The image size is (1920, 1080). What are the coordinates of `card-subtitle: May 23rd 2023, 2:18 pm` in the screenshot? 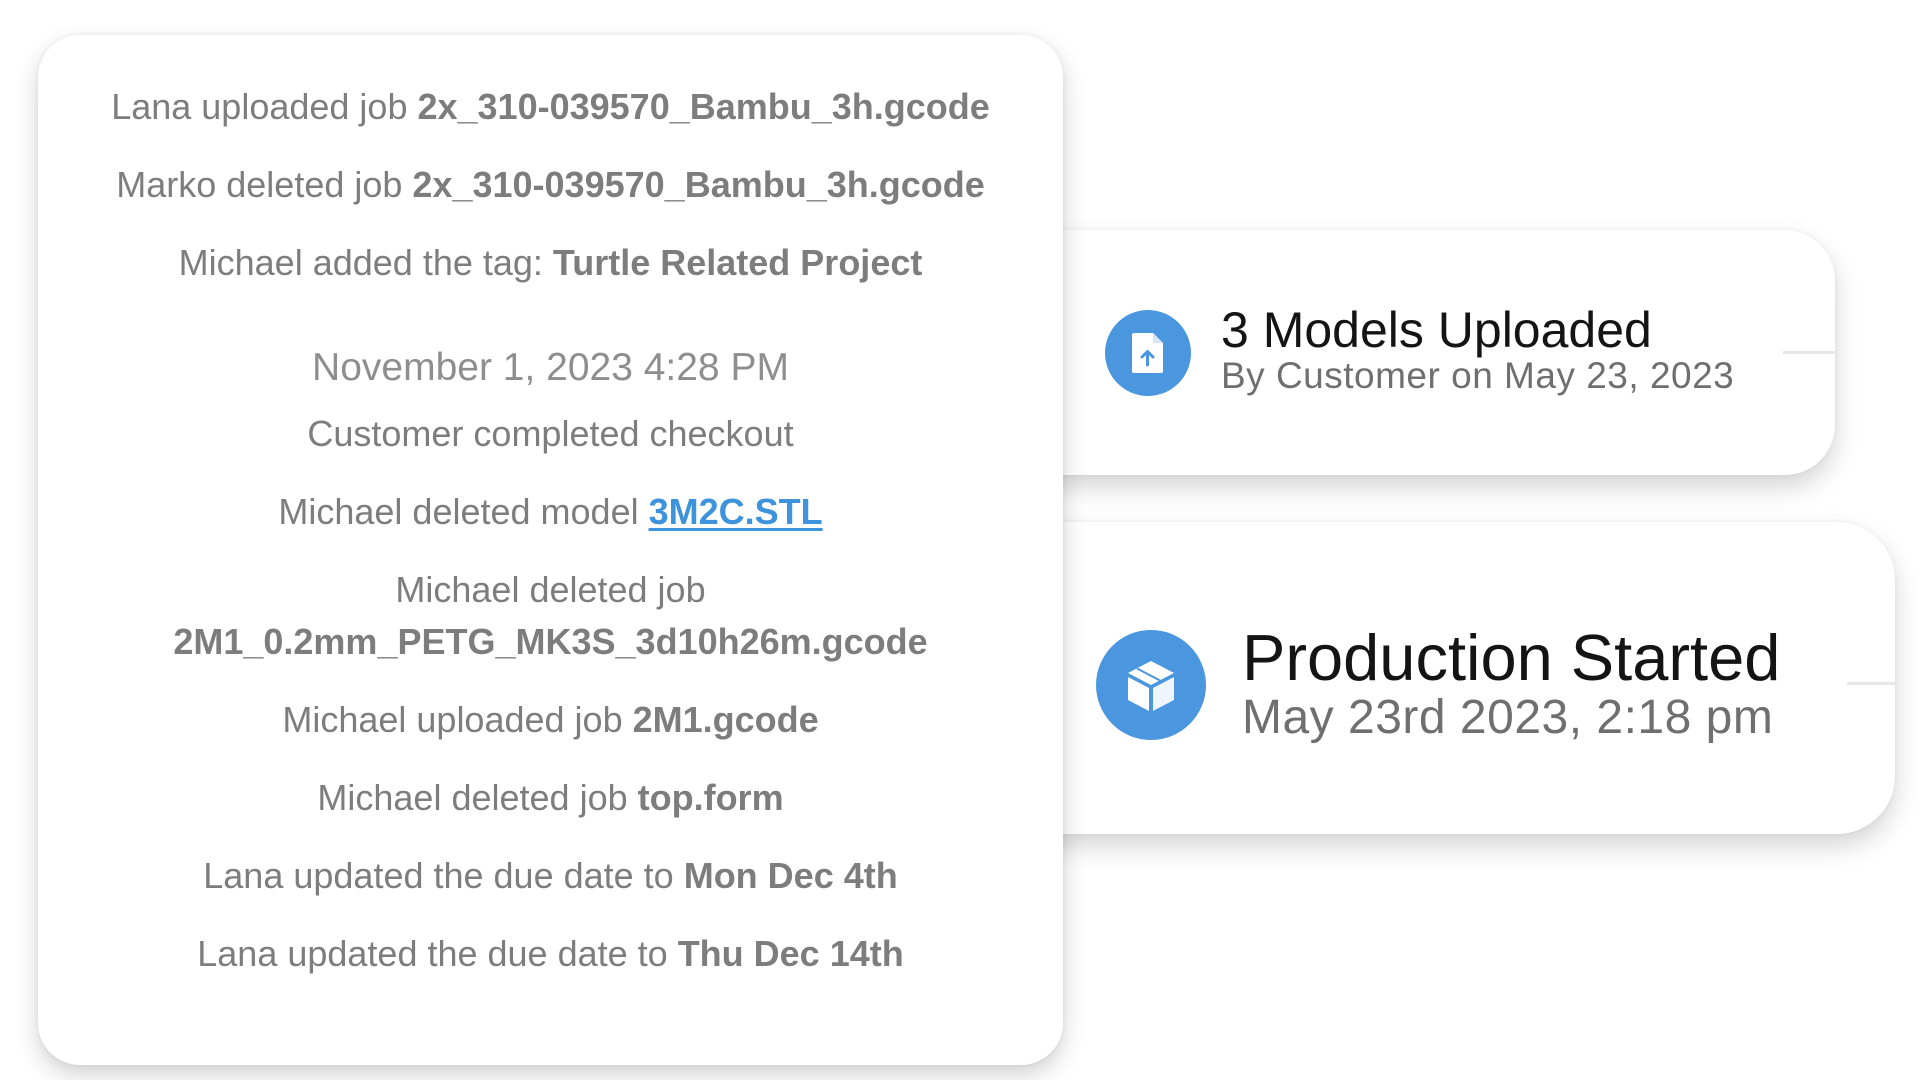 It's located at (1508, 717).